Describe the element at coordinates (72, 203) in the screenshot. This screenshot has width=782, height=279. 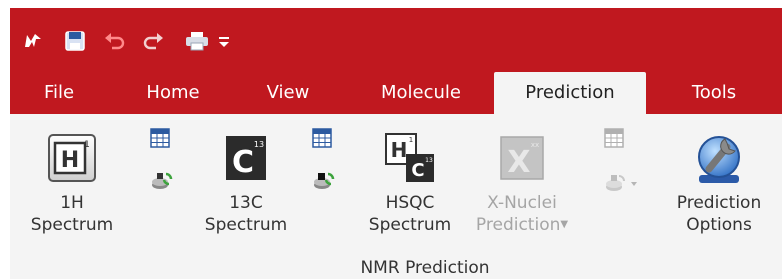
I see `h1-spectrum-label-line1: 1H` at that location.